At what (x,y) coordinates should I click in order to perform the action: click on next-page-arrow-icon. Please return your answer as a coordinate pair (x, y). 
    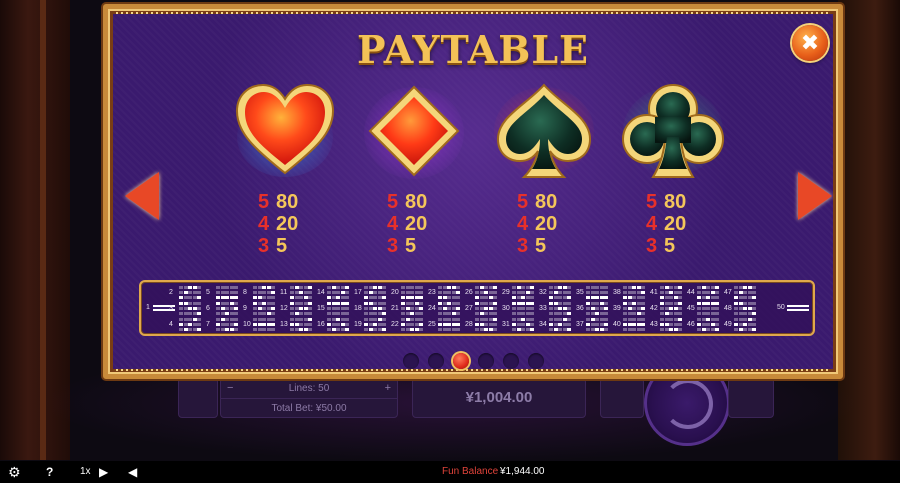
    Looking at the image, I should click on (815, 196).